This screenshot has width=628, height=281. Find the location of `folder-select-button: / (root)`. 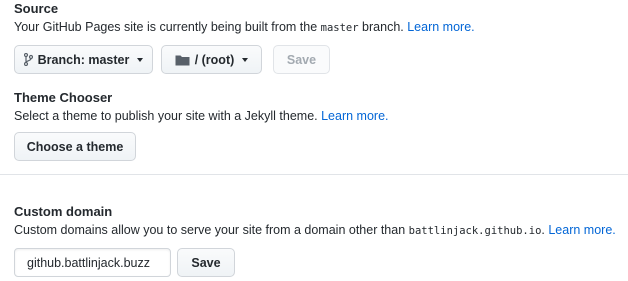

folder-select-button: / (root) is located at coordinates (211, 59).